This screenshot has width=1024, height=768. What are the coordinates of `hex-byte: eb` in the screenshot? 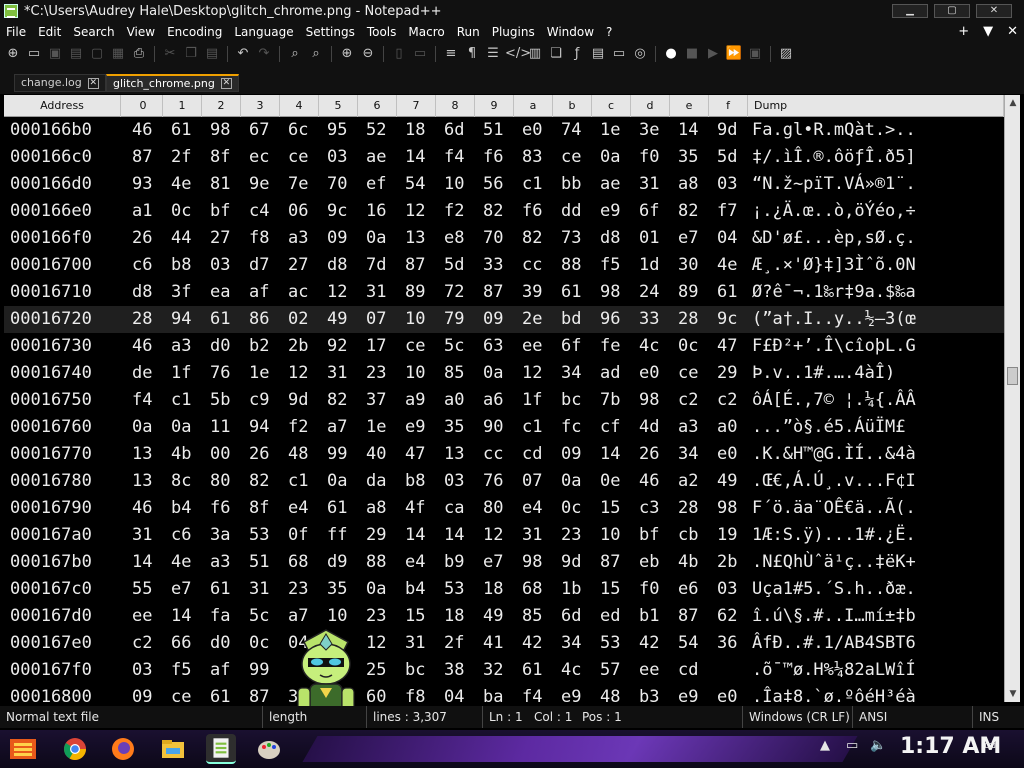 It's located at (649, 562).